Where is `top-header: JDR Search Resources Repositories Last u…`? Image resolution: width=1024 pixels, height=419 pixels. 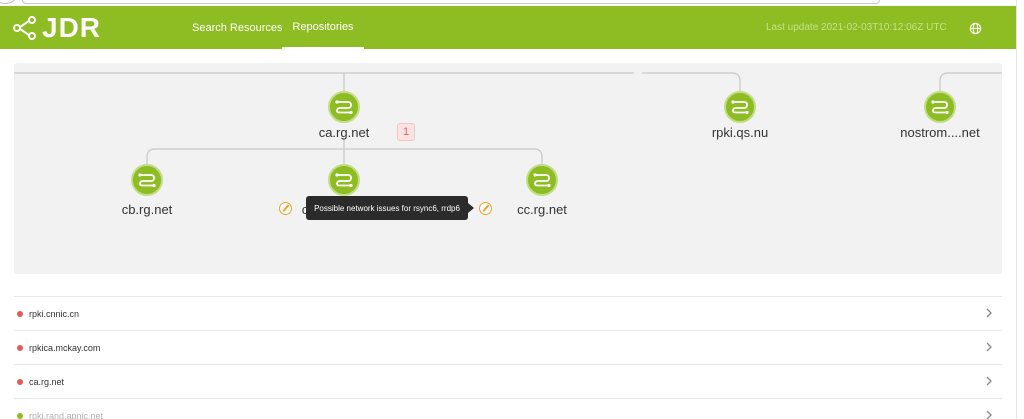
top-header: JDR Search Resources Repositories Last u… is located at coordinates (508, 27).